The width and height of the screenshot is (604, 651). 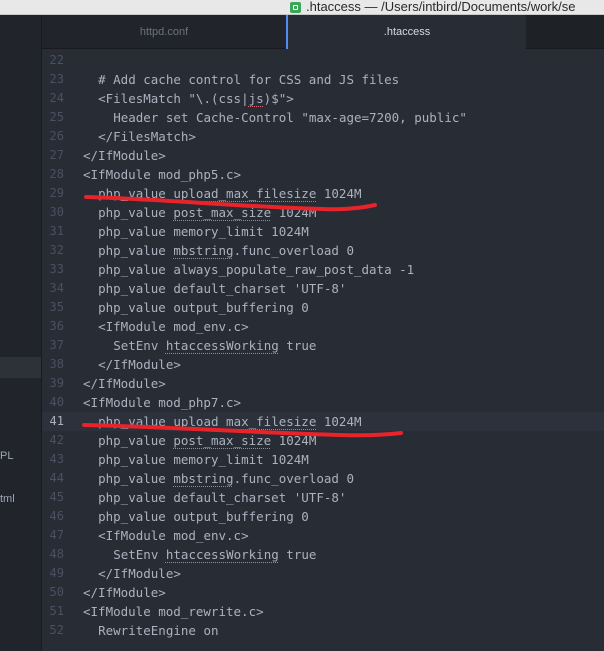 What do you see at coordinates (173, 611) in the screenshot?
I see `code-text: <IfModule mod_rewrite.c>` at bounding box center [173, 611].